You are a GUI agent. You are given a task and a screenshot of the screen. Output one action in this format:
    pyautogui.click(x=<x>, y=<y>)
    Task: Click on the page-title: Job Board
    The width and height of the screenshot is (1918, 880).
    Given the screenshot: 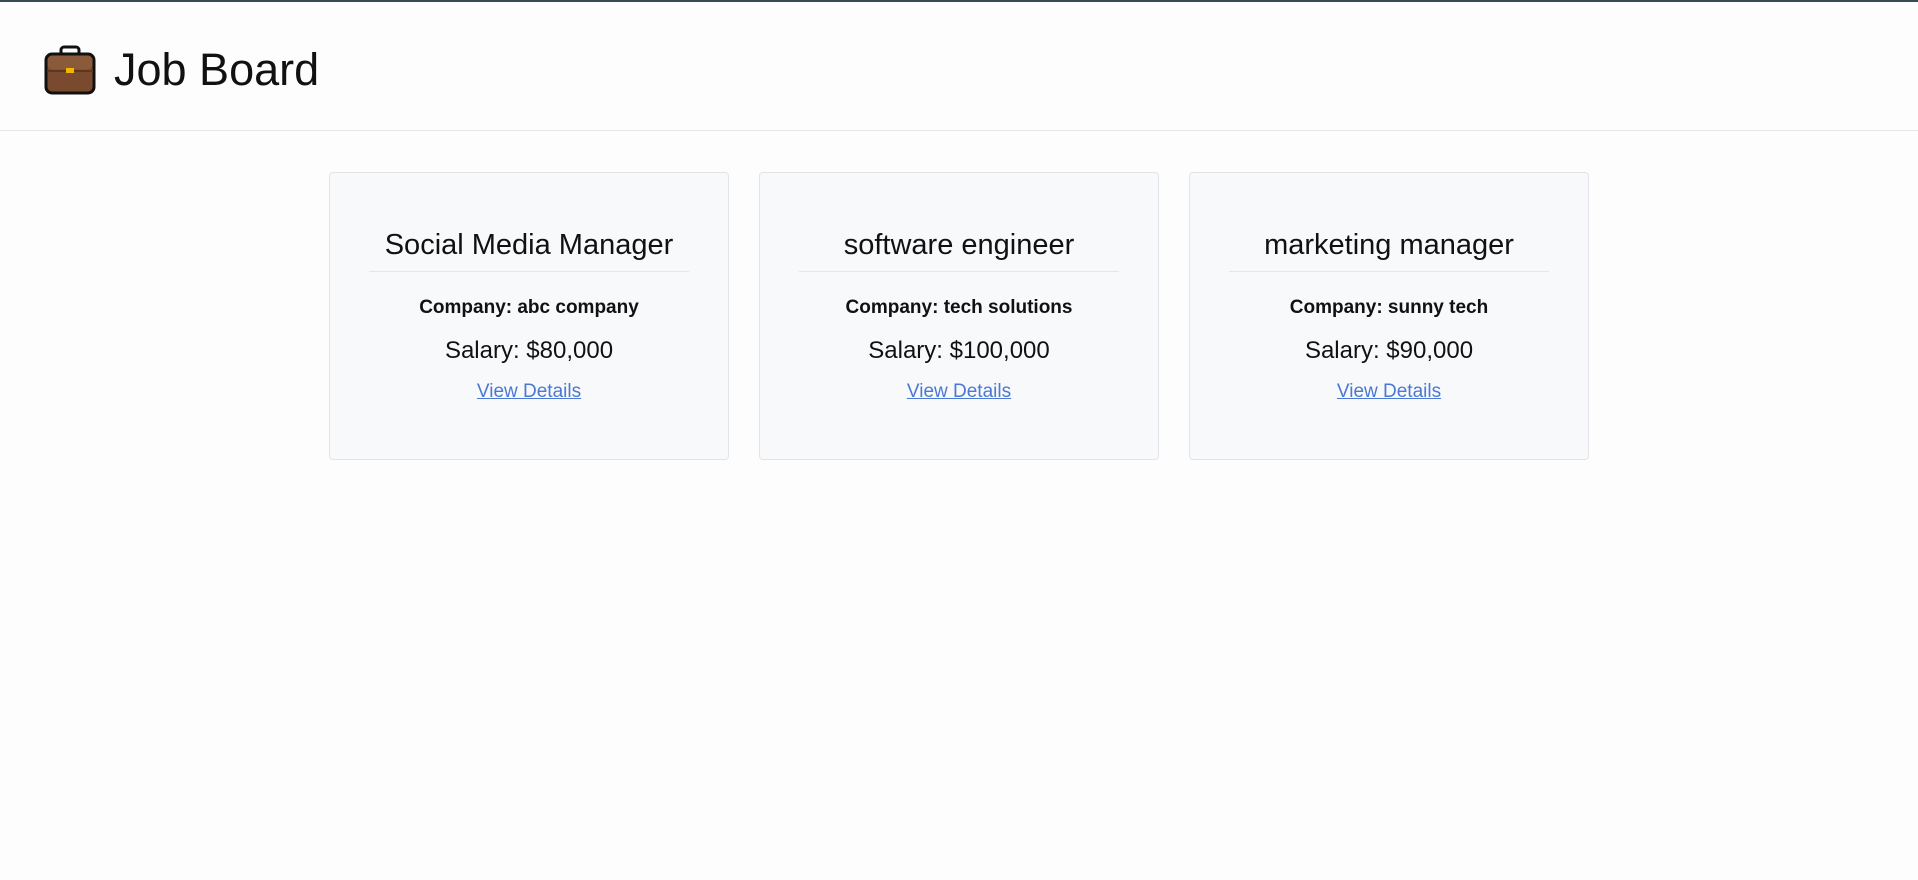 What is the action you would take?
    pyautogui.click(x=217, y=69)
    